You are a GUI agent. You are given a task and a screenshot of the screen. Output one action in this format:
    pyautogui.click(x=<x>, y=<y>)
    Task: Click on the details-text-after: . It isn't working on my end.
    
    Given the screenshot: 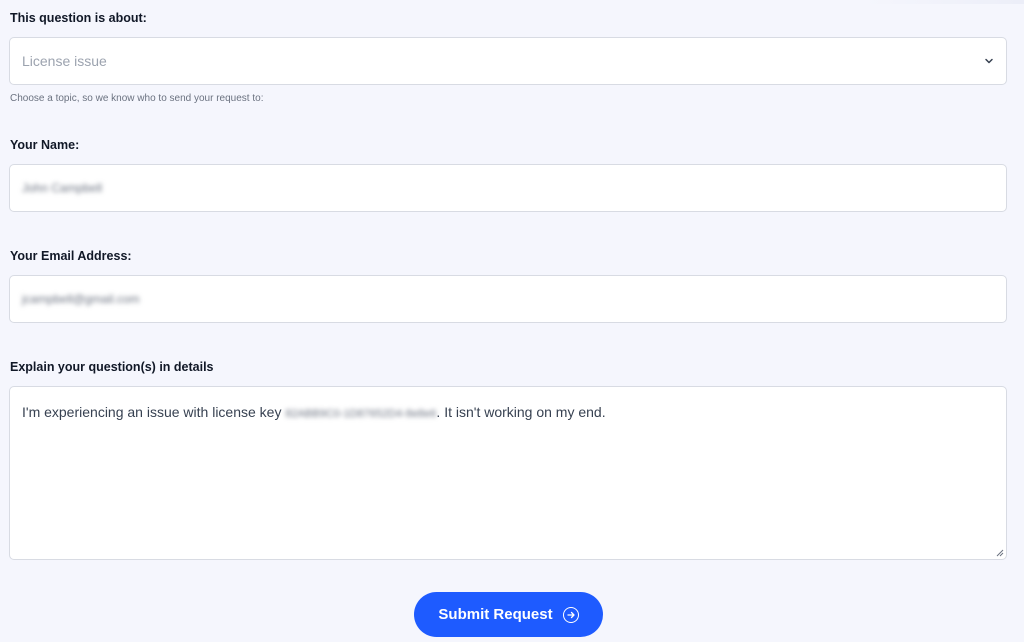 What is the action you would take?
    pyautogui.click(x=521, y=412)
    